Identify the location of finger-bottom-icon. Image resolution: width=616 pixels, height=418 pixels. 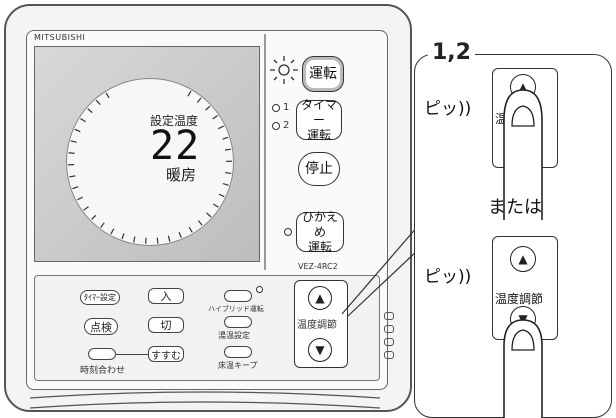
(523, 368).